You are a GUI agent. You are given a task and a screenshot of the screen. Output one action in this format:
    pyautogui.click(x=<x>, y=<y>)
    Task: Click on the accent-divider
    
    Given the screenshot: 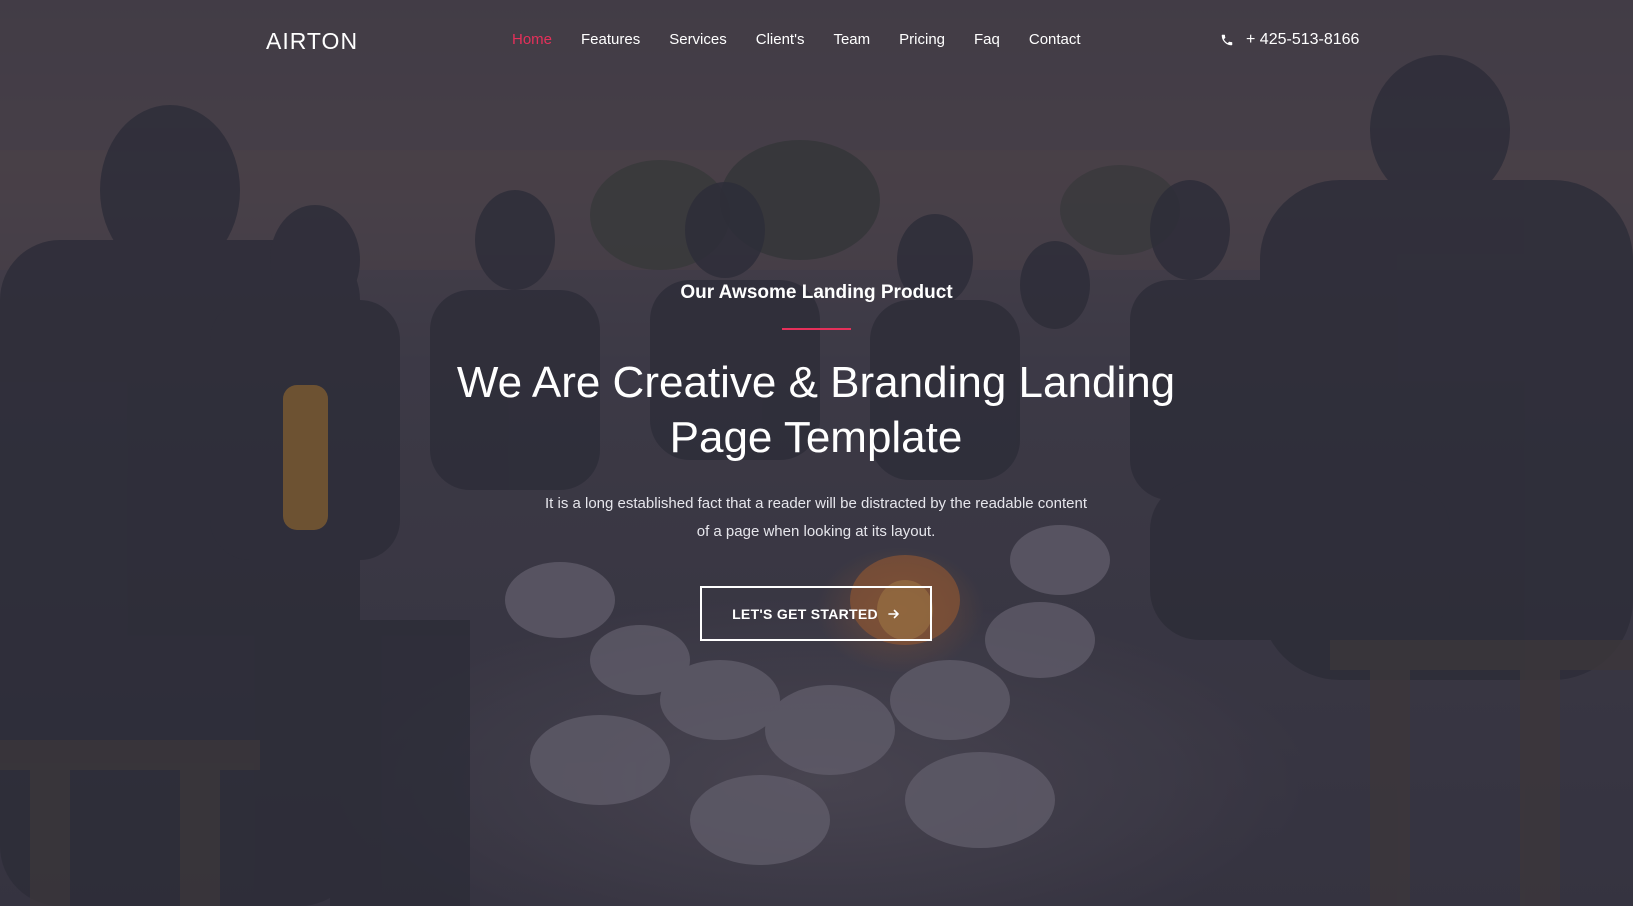 What is the action you would take?
    pyautogui.click(x=816, y=329)
    